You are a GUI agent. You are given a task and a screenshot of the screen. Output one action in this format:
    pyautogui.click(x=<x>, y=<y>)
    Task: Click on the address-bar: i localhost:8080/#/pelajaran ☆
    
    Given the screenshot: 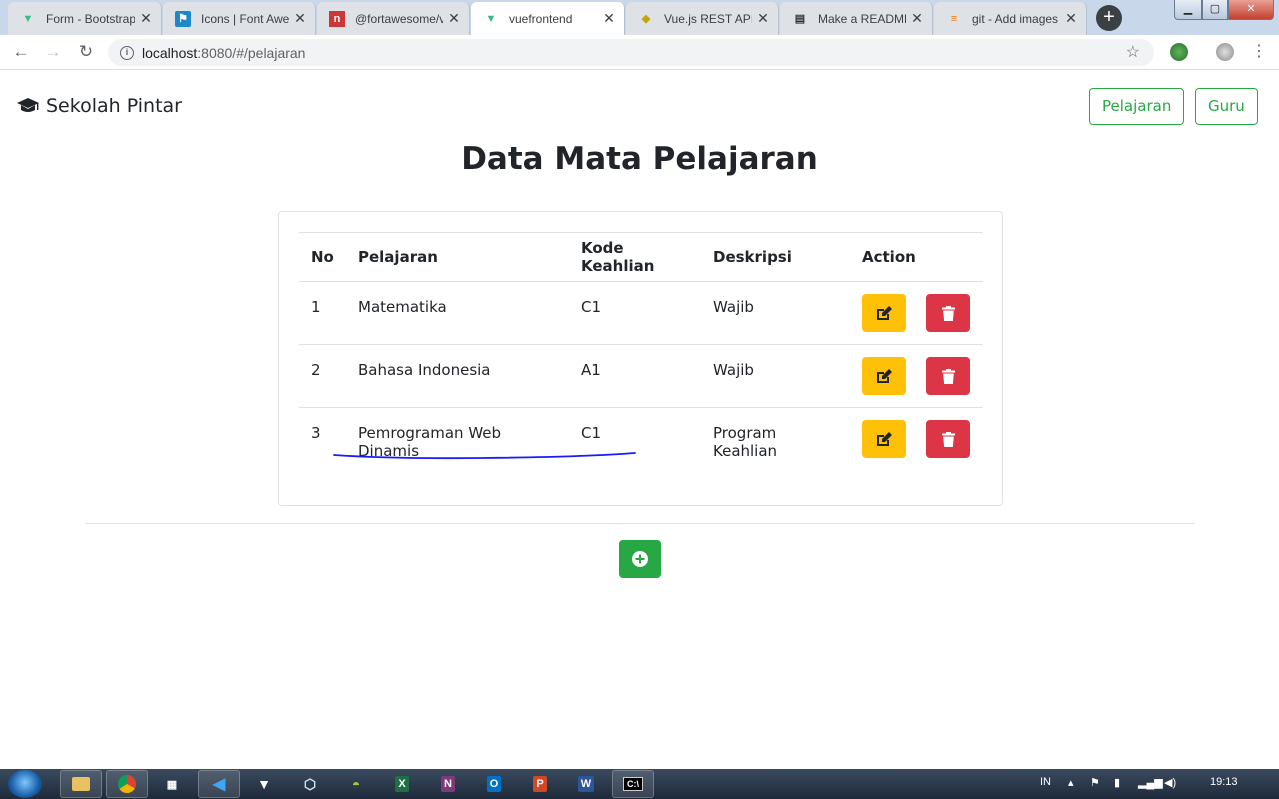 What is the action you would take?
    pyautogui.click(x=631, y=52)
    